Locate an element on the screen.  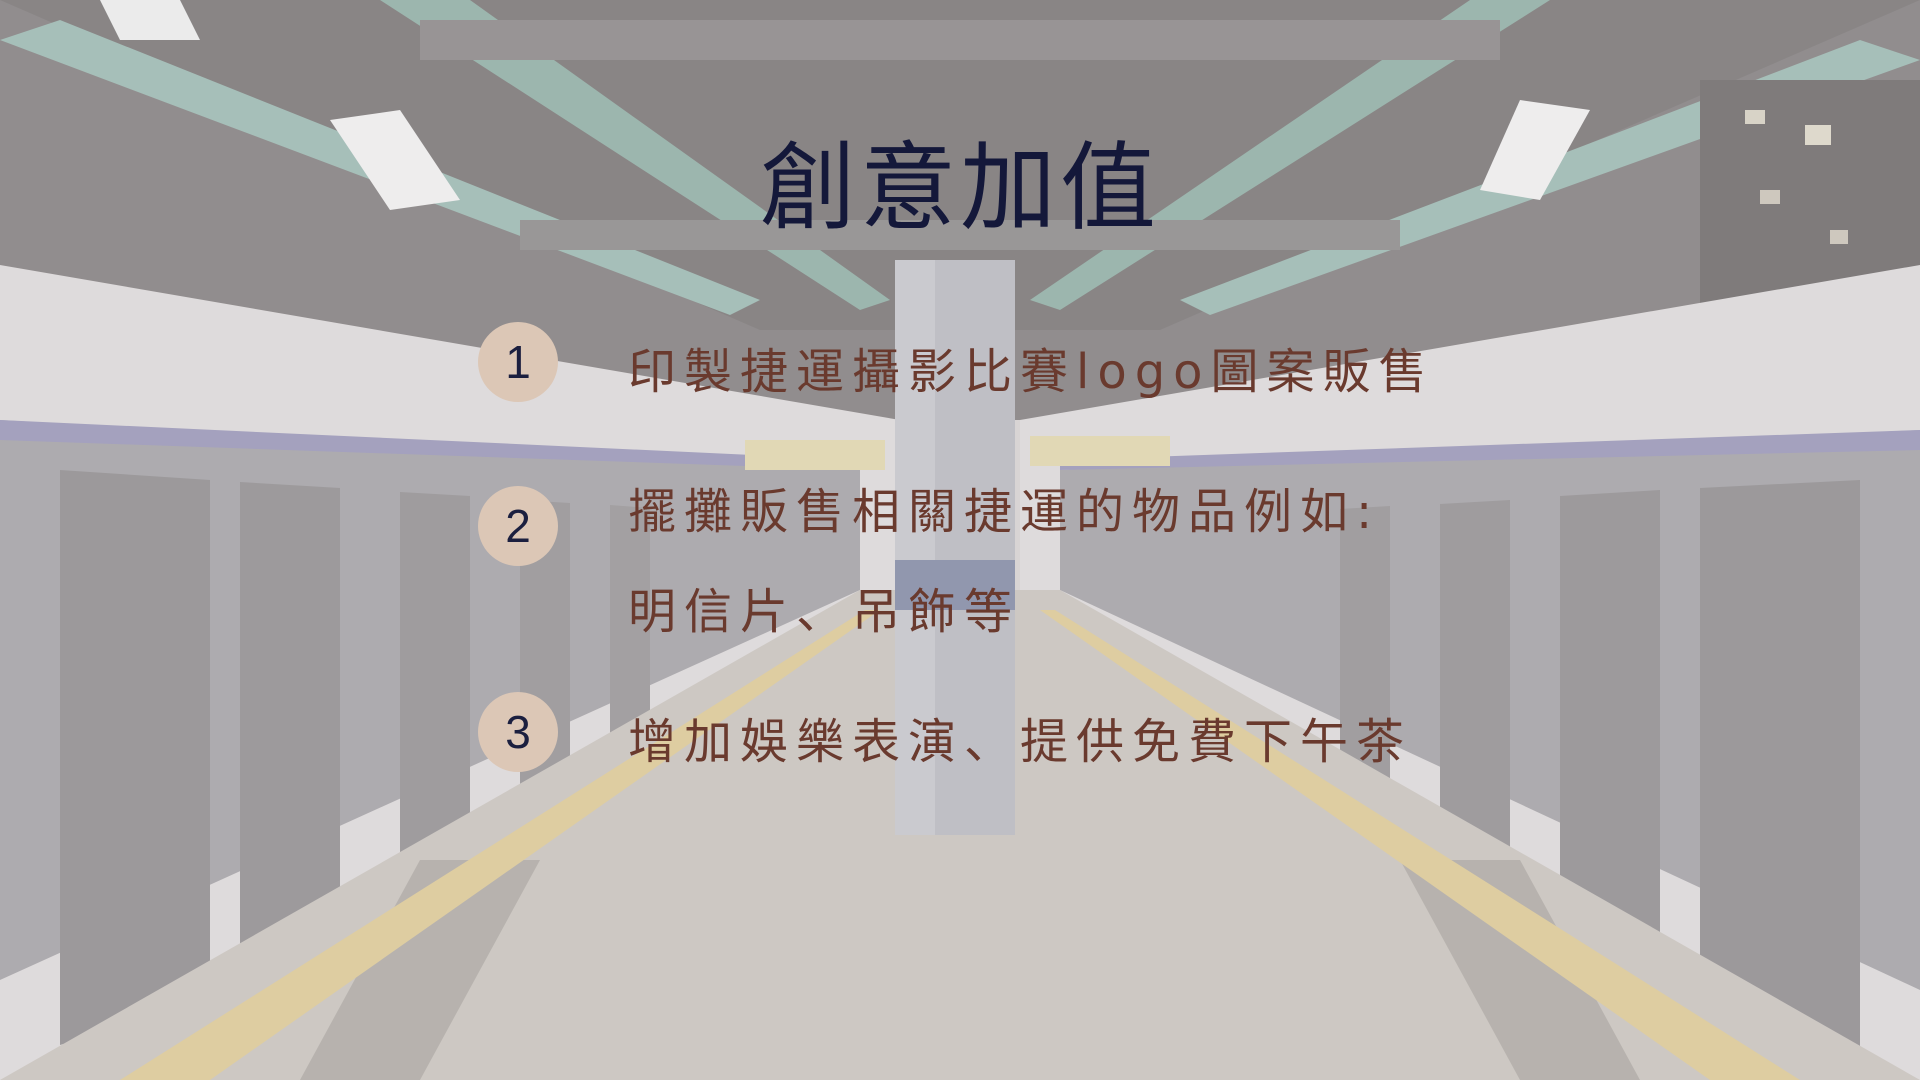
number-badge: 2 is located at coordinates (518, 526).